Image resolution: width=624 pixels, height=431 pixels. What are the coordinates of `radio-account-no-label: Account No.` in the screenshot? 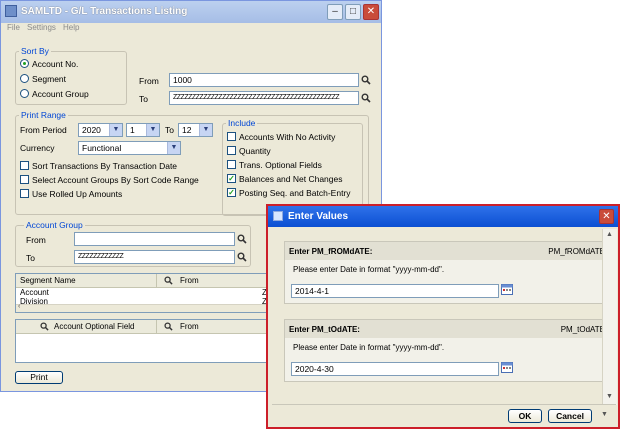 It's located at (55, 64).